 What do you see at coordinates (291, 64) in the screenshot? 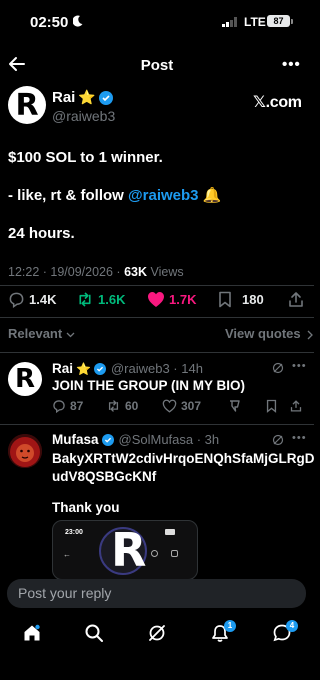
I see `more-options-button: •••` at bounding box center [291, 64].